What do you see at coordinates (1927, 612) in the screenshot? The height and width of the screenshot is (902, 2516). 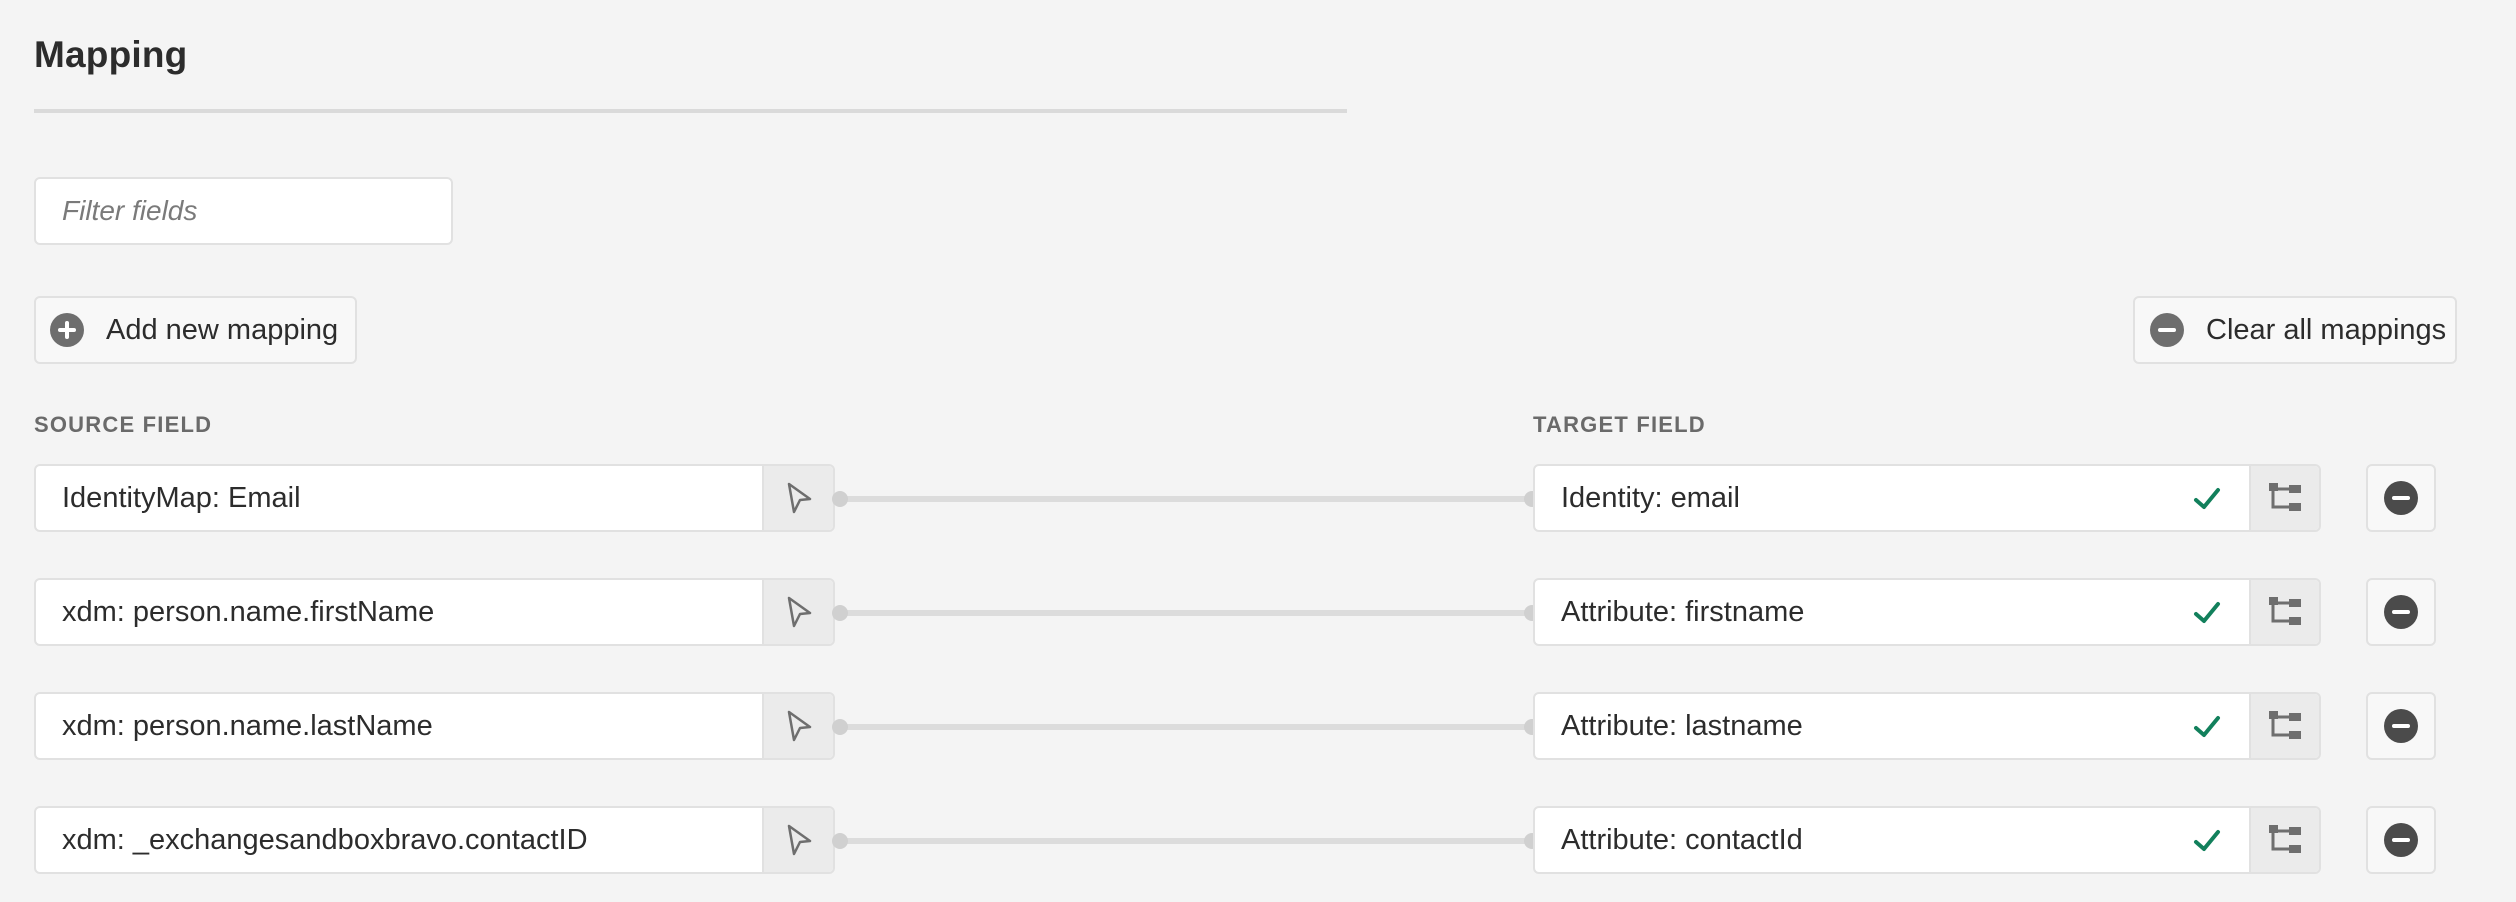 I see `target-field: Attribute: firstname` at bounding box center [1927, 612].